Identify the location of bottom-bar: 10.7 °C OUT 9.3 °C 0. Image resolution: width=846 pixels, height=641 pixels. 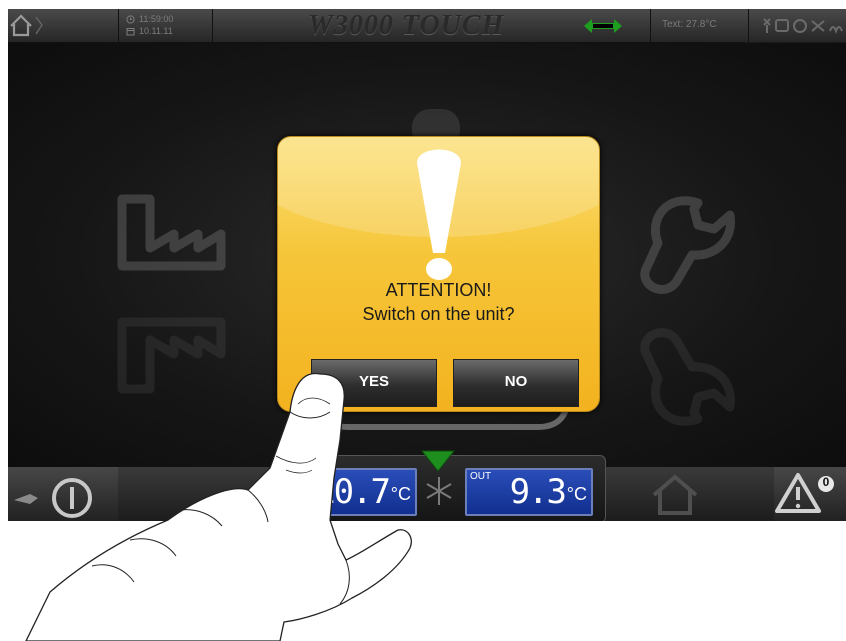
(427, 485).